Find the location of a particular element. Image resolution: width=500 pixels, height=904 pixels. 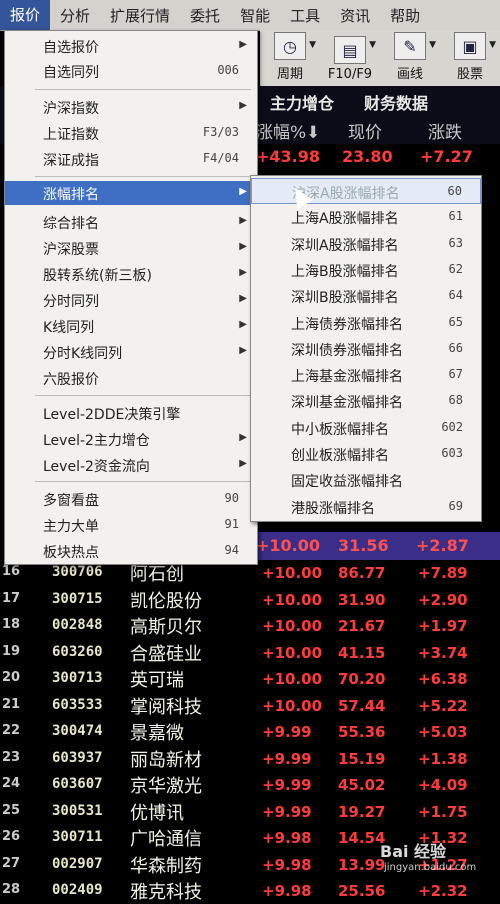

menu-item-shortcut: 91 is located at coordinates (231, 524).